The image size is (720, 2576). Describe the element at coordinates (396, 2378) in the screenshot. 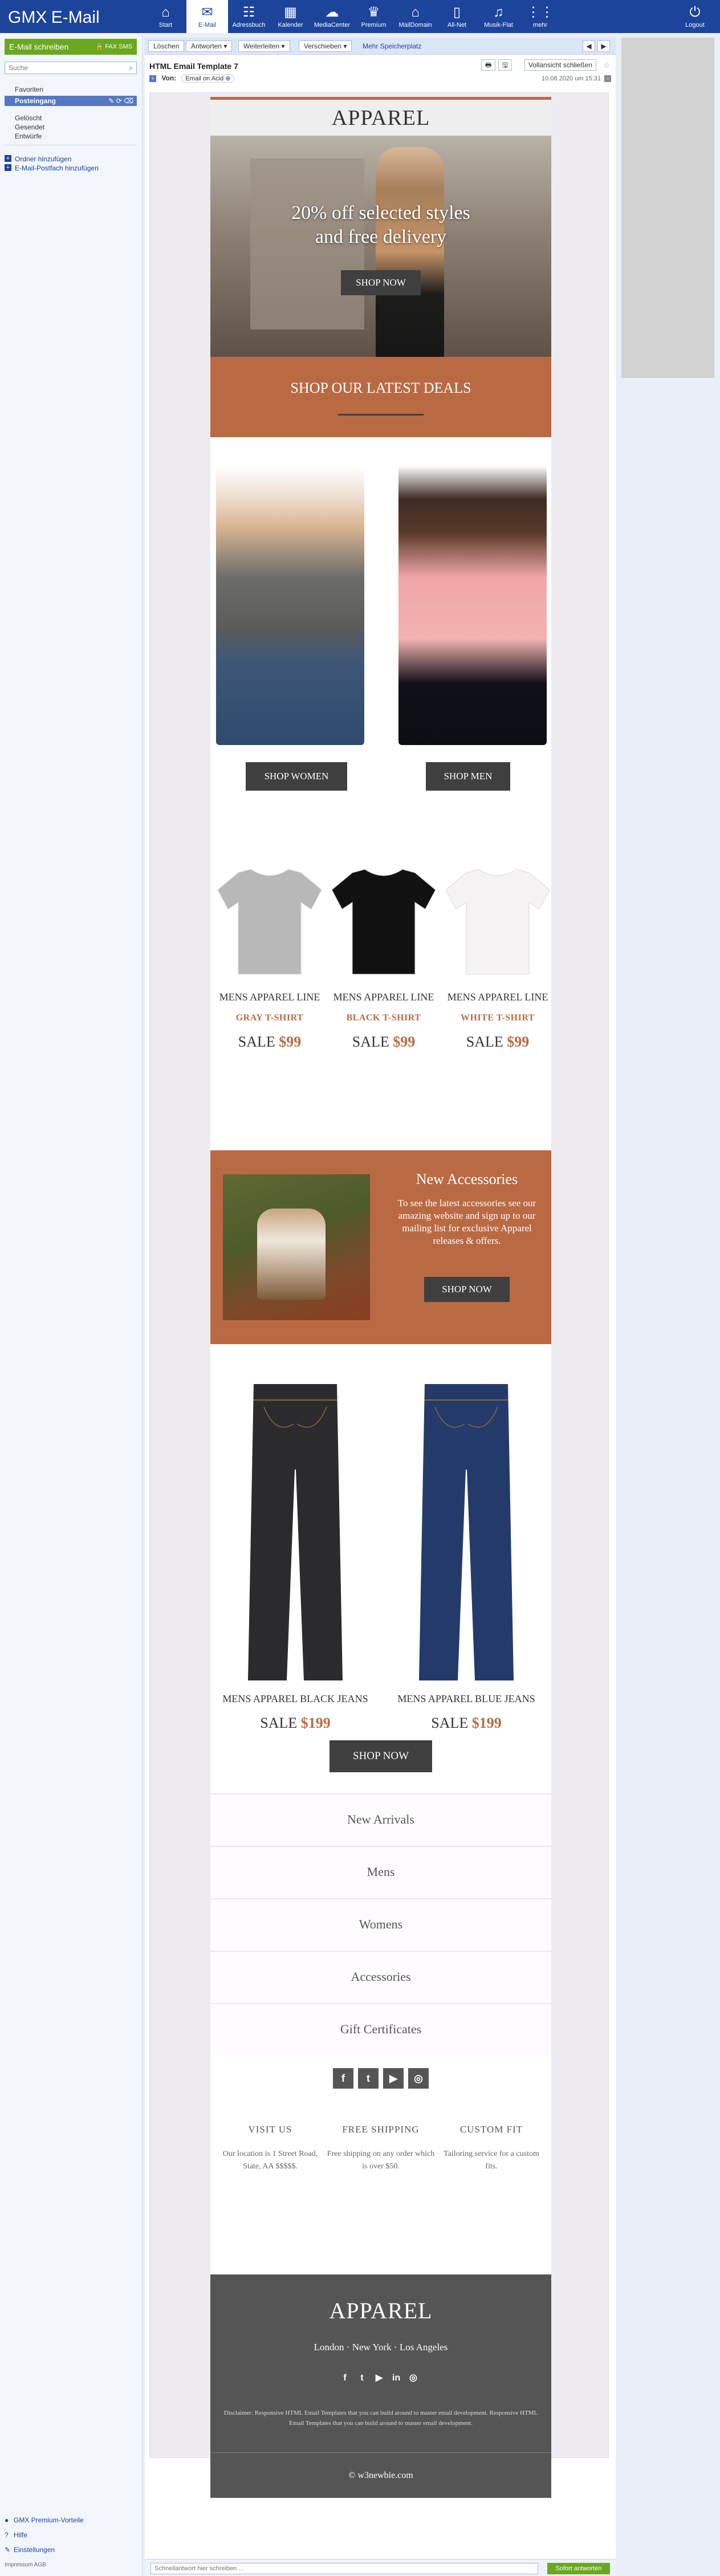

I see `linkedin-icon: in` at that location.